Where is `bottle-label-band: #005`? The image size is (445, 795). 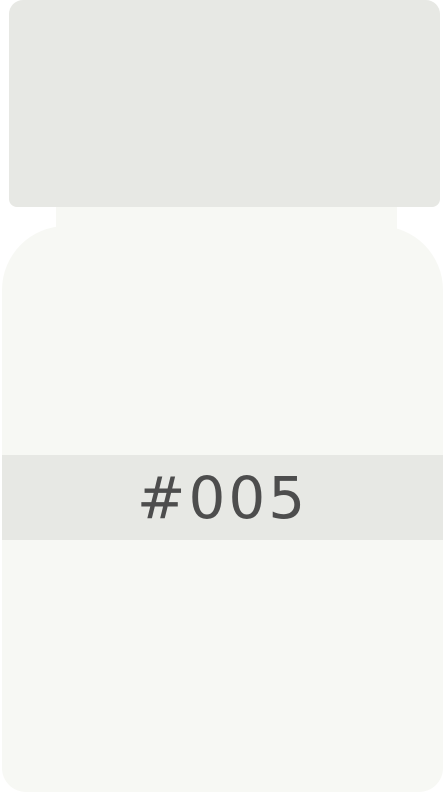 bottle-label-band: #005 is located at coordinates (222, 497).